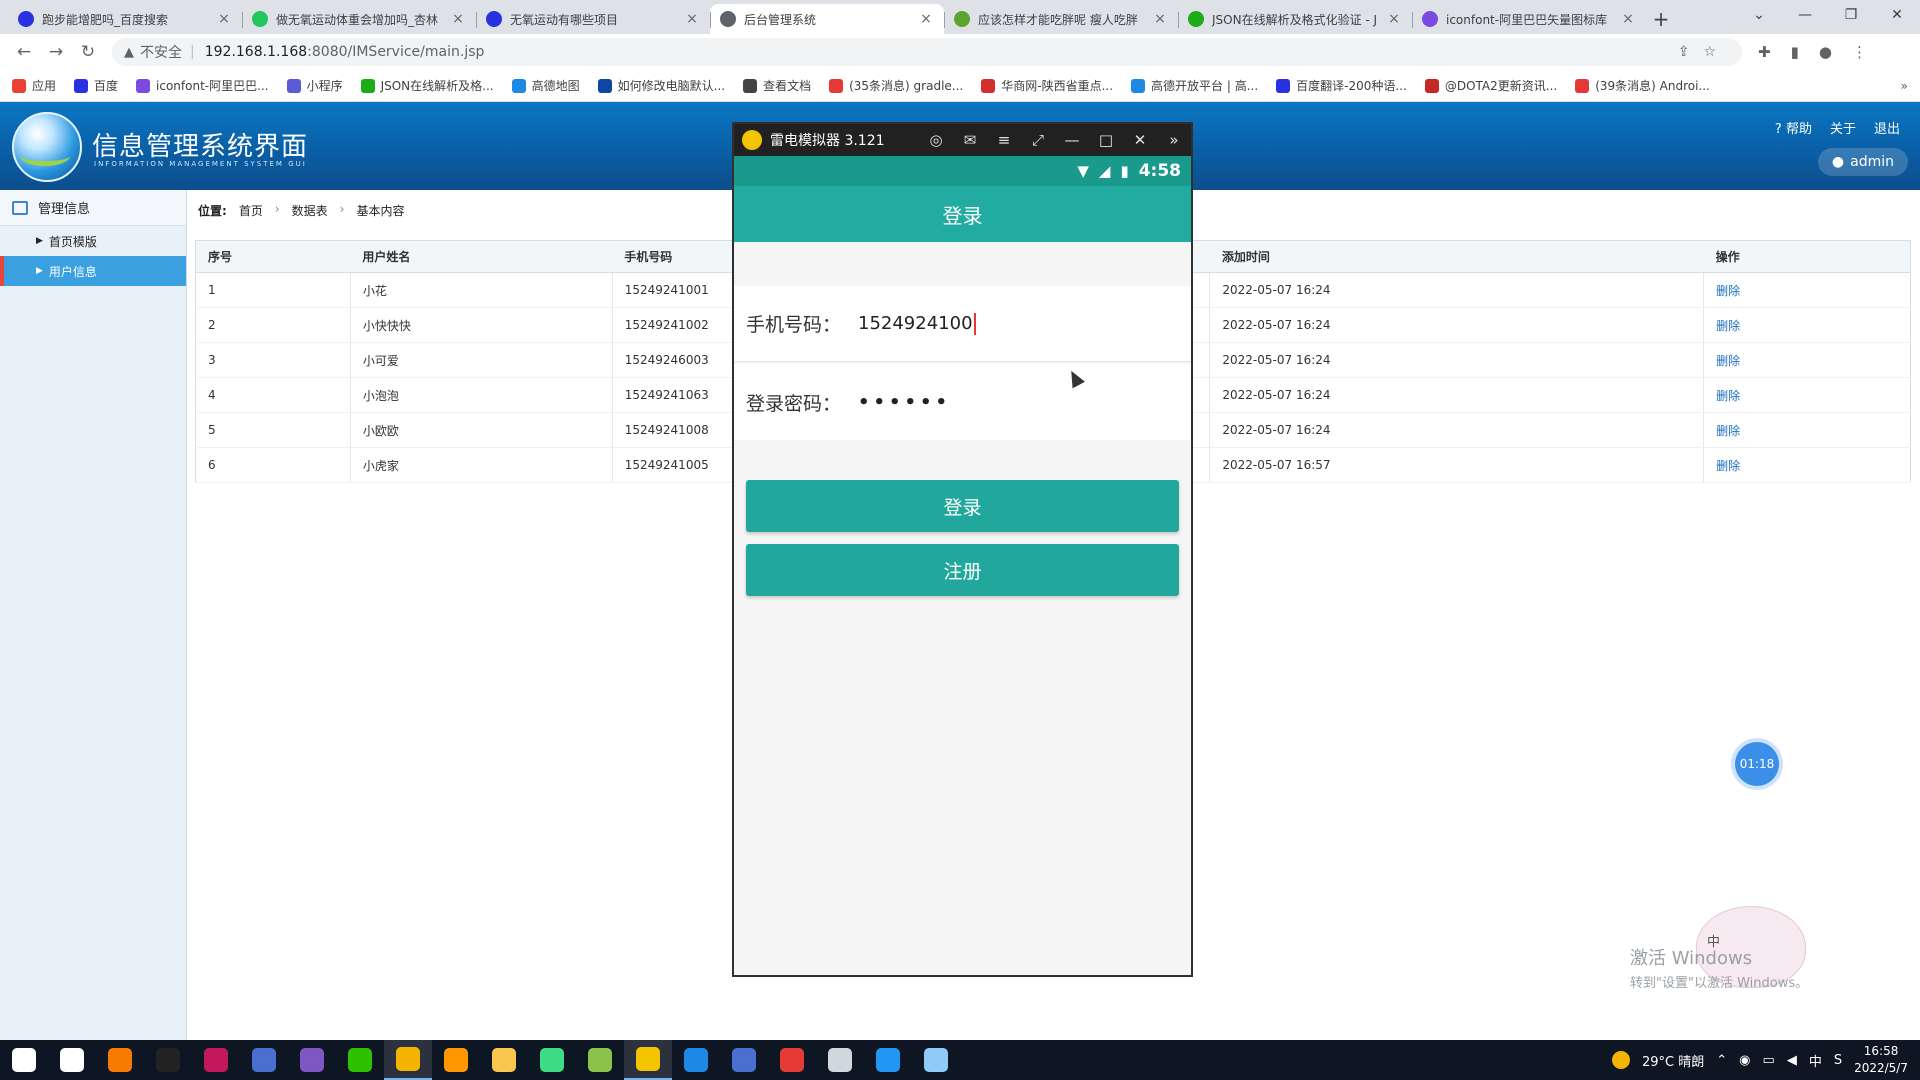 The image size is (1920, 1080). I want to click on help-link: ? 帮助, so click(1793, 127).